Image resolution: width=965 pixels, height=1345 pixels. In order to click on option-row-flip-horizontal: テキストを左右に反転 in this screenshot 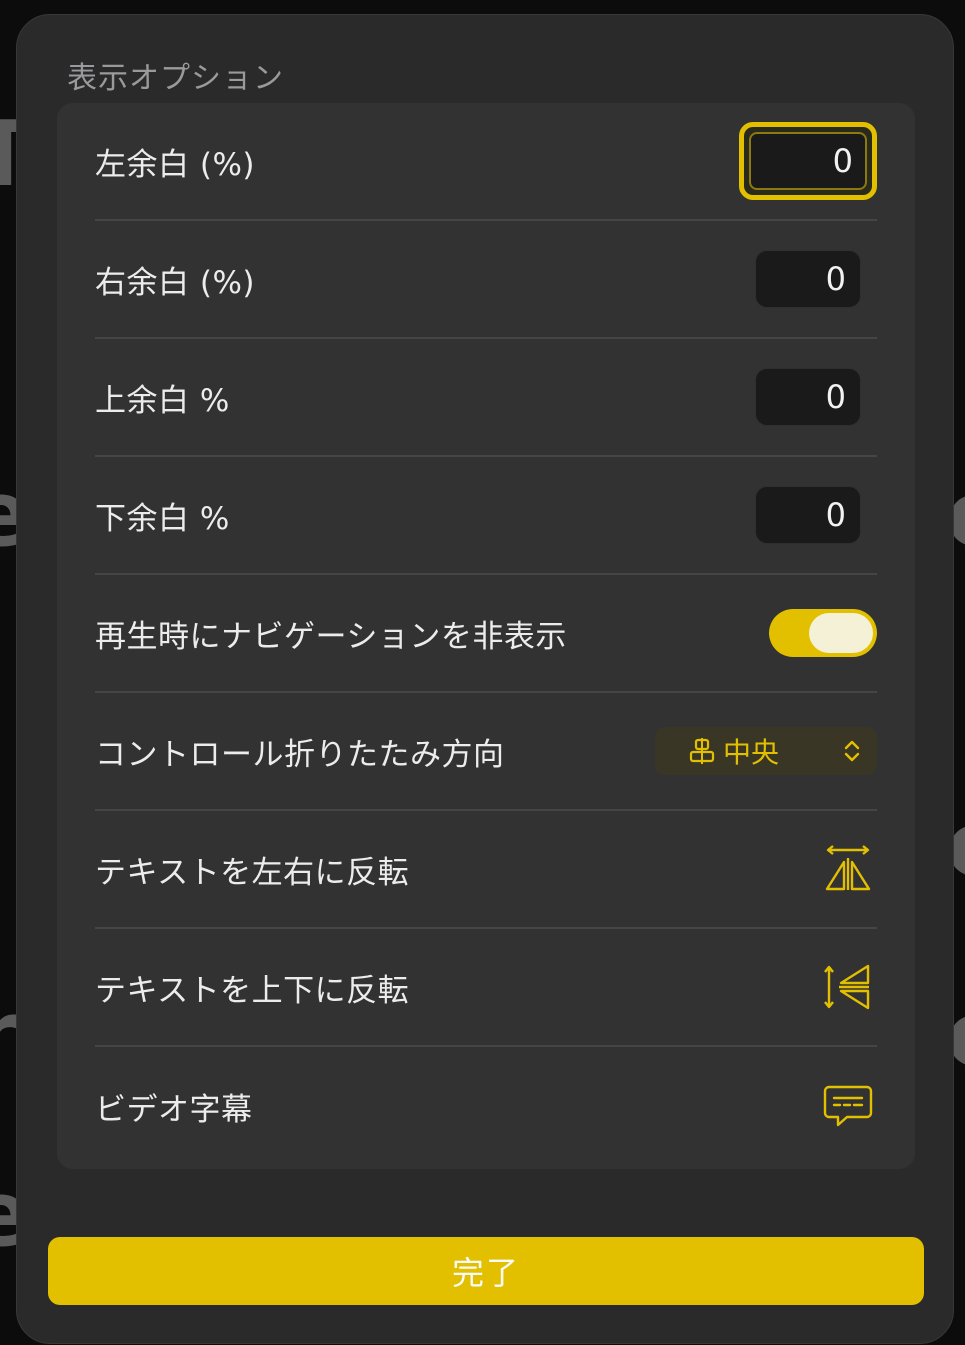, I will do `click(486, 870)`.